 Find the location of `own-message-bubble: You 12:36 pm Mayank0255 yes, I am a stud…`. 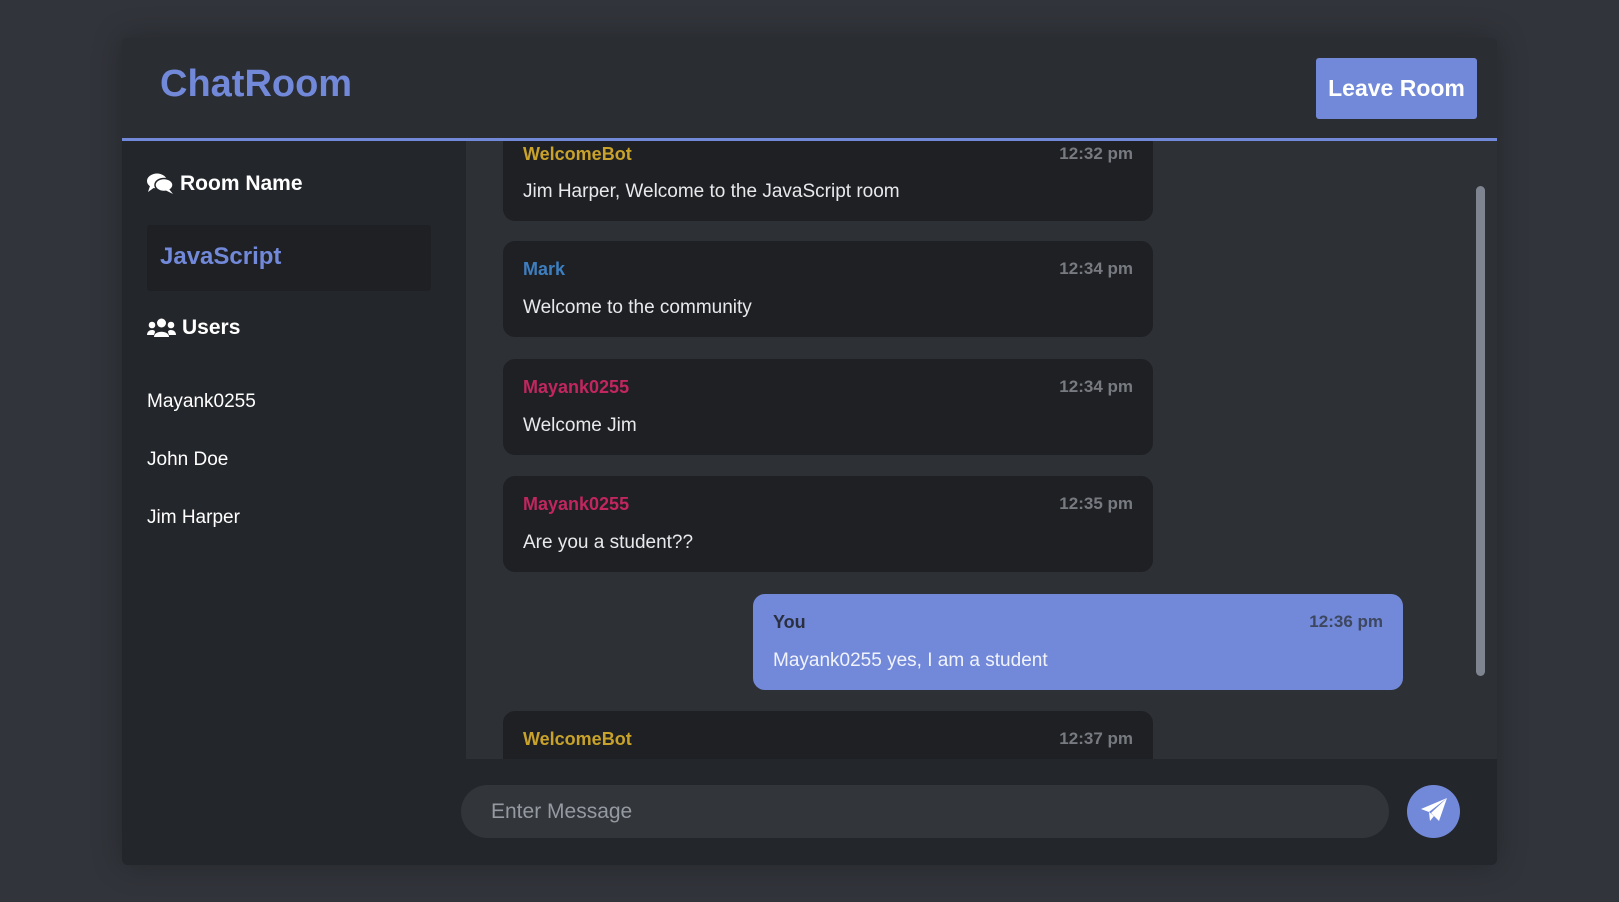

own-message-bubble: You 12:36 pm Mayank0255 yes, I am a stud… is located at coordinates (1078, 642).